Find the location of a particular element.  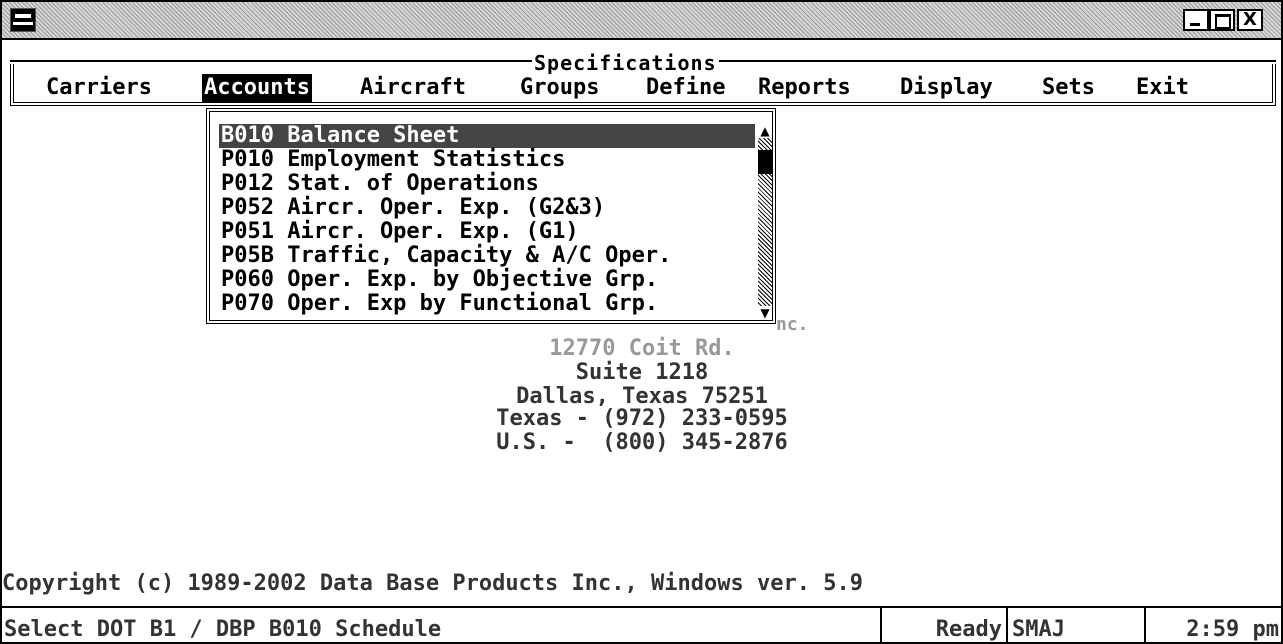

menu-carriers: Carriers is located at coordinates (99, 88).